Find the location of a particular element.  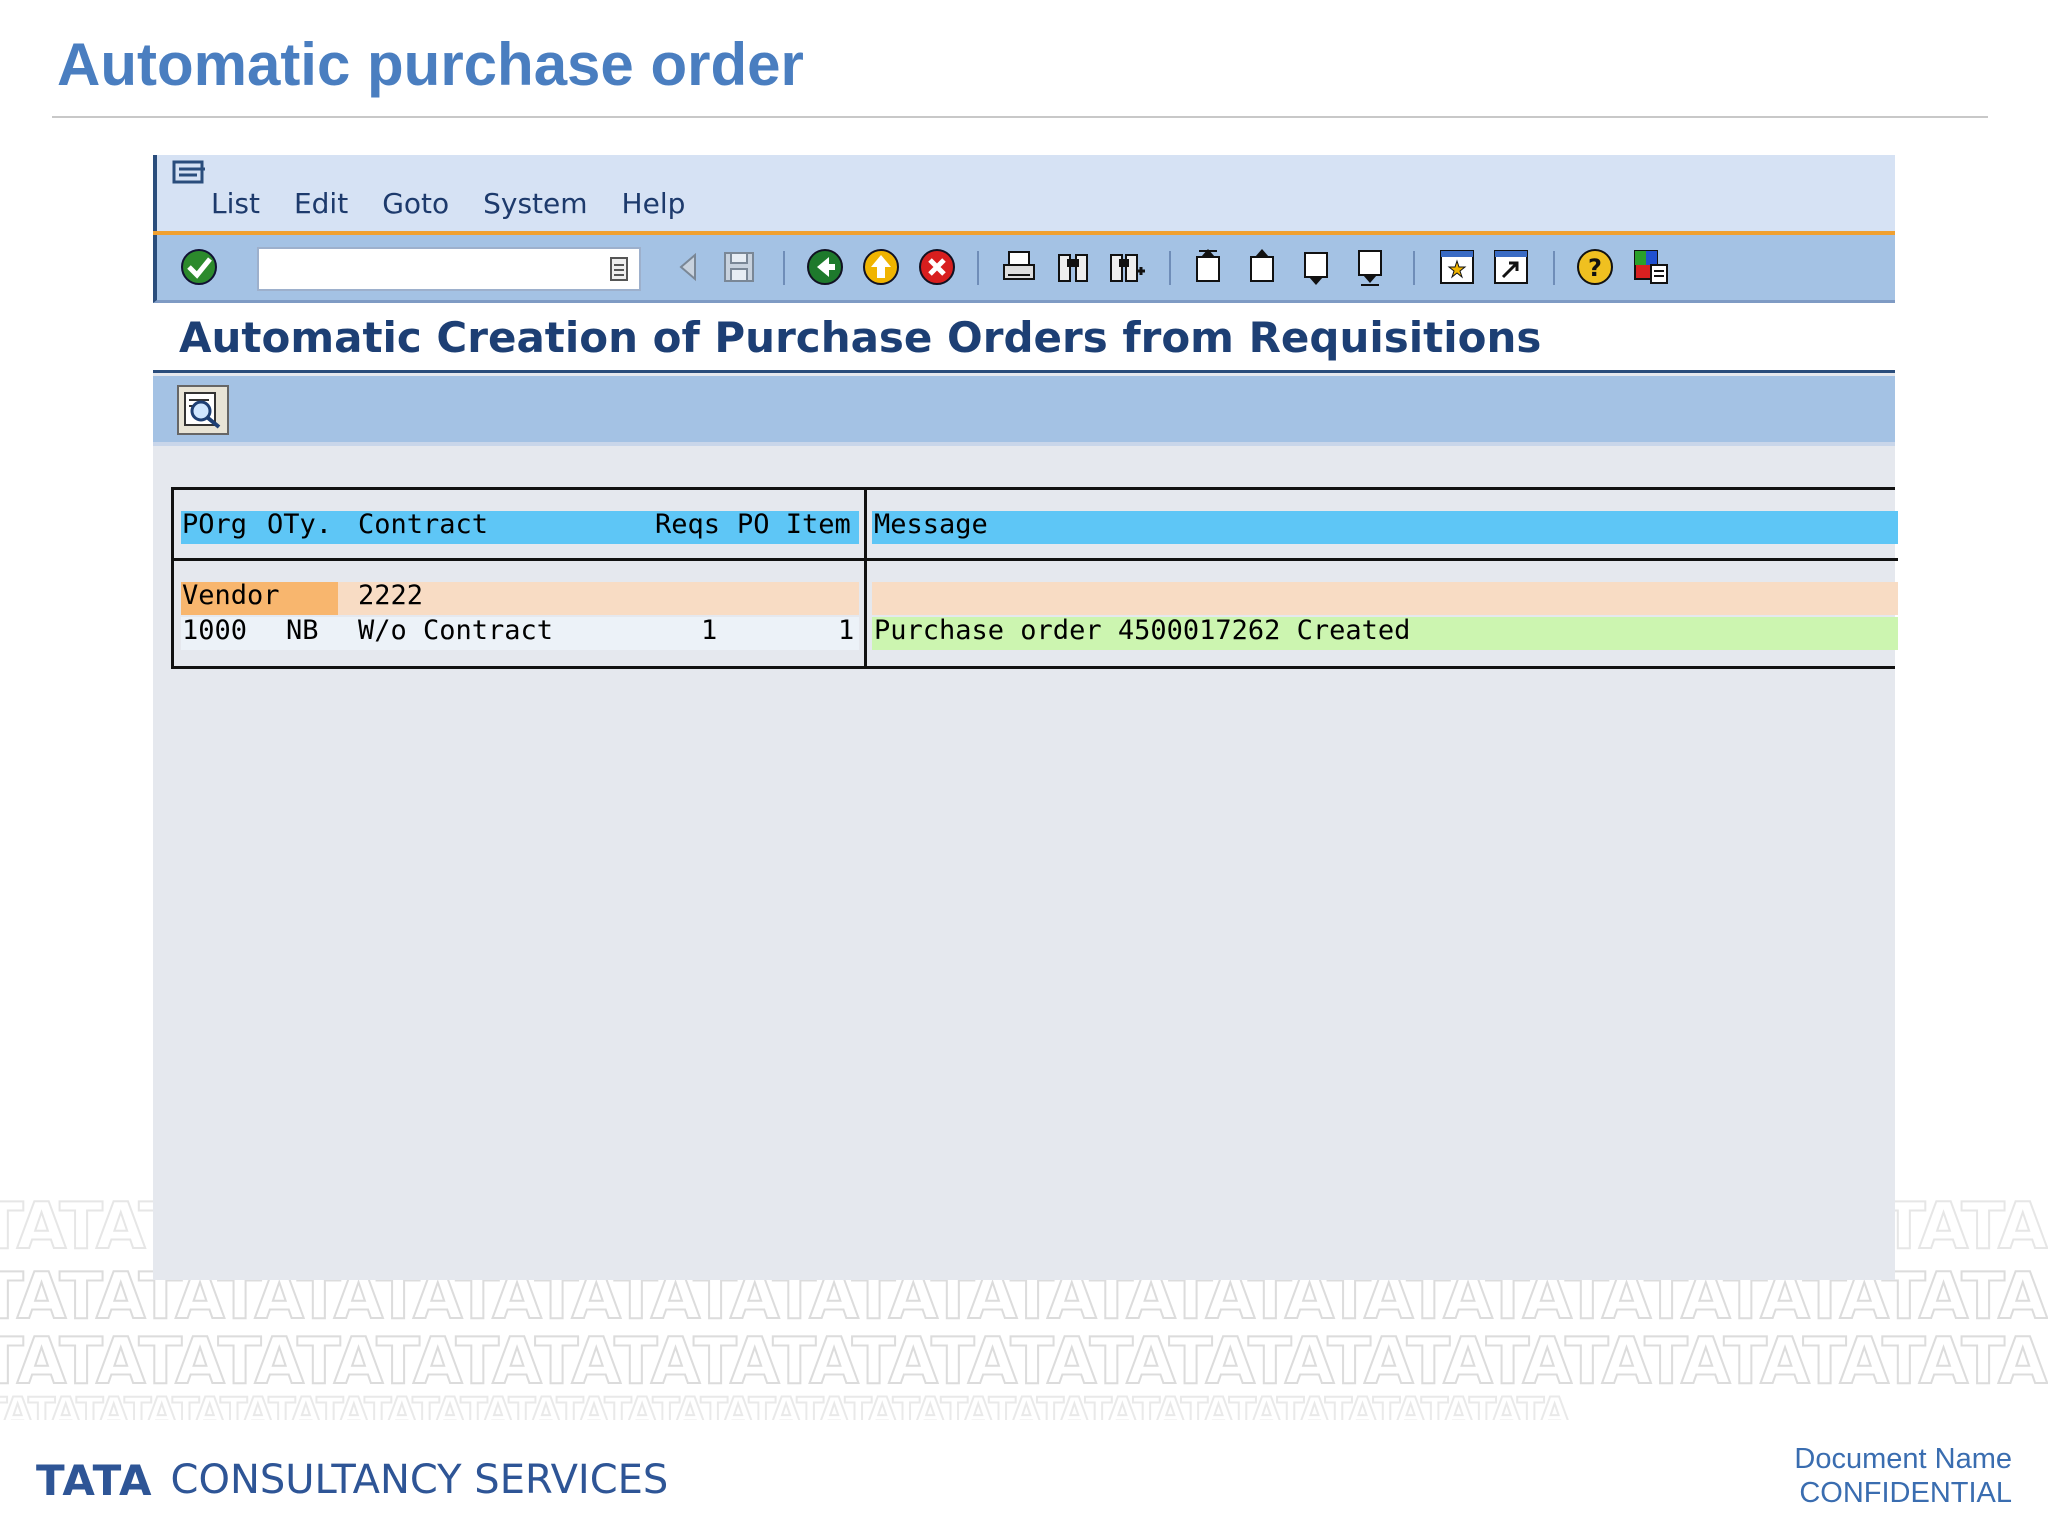

row-contract: W/o Contract is located at coordinates (456, 630).